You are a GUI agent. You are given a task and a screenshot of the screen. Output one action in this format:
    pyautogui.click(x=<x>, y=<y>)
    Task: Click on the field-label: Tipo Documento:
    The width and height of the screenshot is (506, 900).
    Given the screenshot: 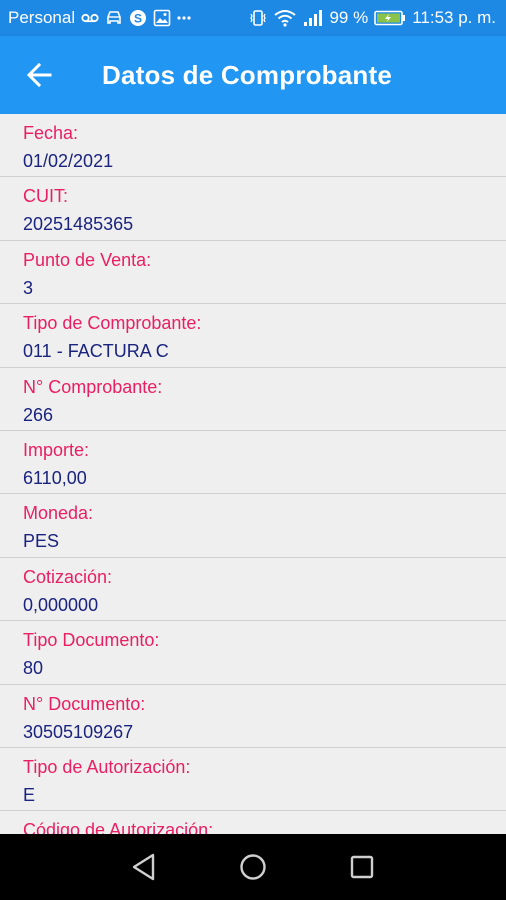 What is the action you would take?
    pyautogui.click(x=91, y=640)
    